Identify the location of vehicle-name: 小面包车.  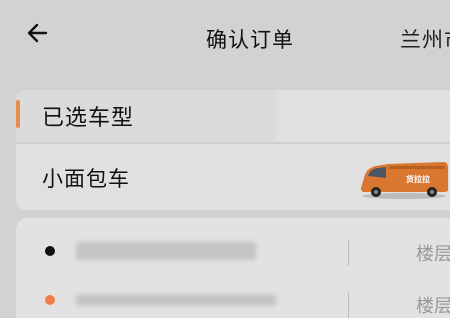
(86, 178).